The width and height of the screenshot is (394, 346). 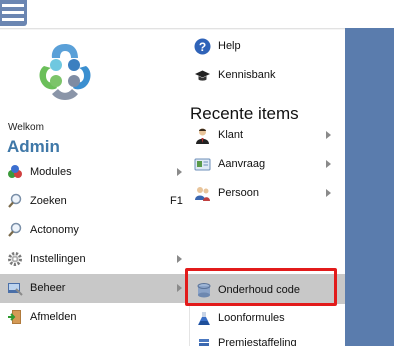 I want to click on submenu-item-label: Loonformules, so click(x=251, y=318).